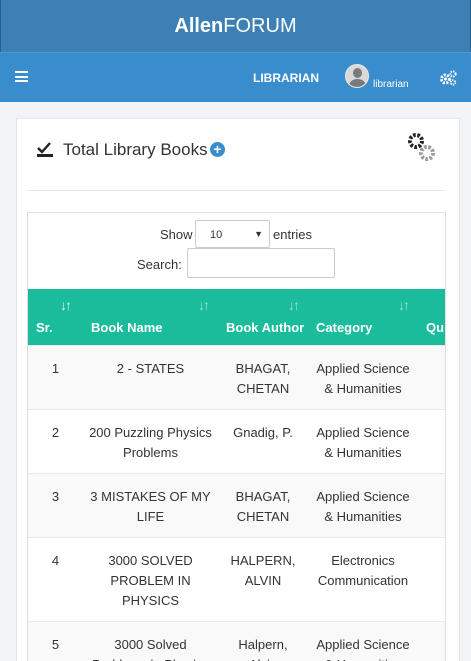  What do you see at coordinates (55, 640) in the screenshot?
I see `cell-sr: 5` at bounding box center [55, 640].